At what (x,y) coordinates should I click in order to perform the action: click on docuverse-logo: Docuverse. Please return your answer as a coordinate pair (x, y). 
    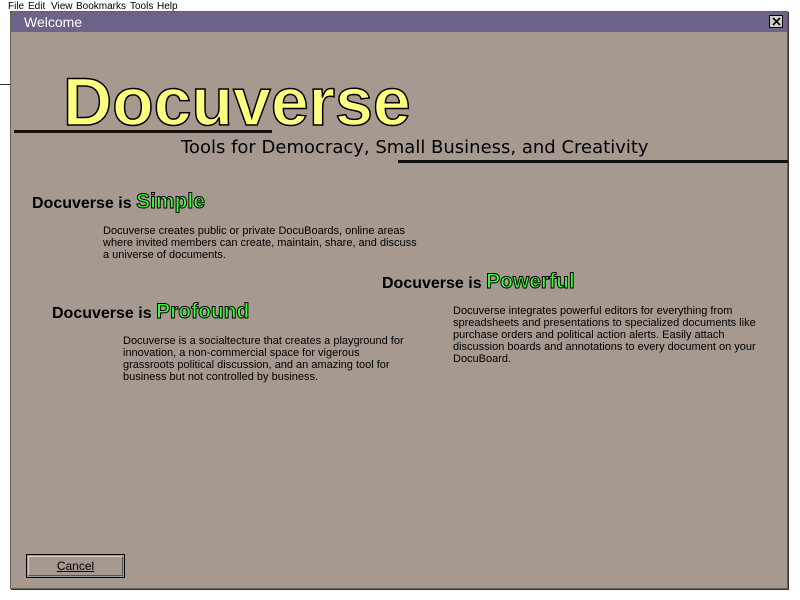
    Looking at the image, I should click on (236, 102).